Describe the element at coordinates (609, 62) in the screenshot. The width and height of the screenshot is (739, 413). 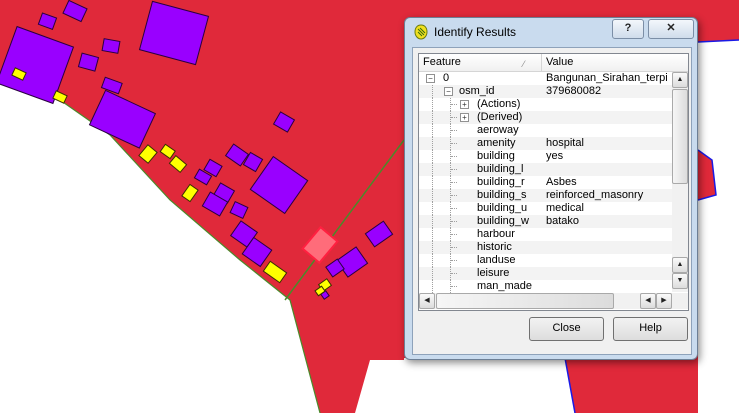
I see `column-header-value: Value` at that location.